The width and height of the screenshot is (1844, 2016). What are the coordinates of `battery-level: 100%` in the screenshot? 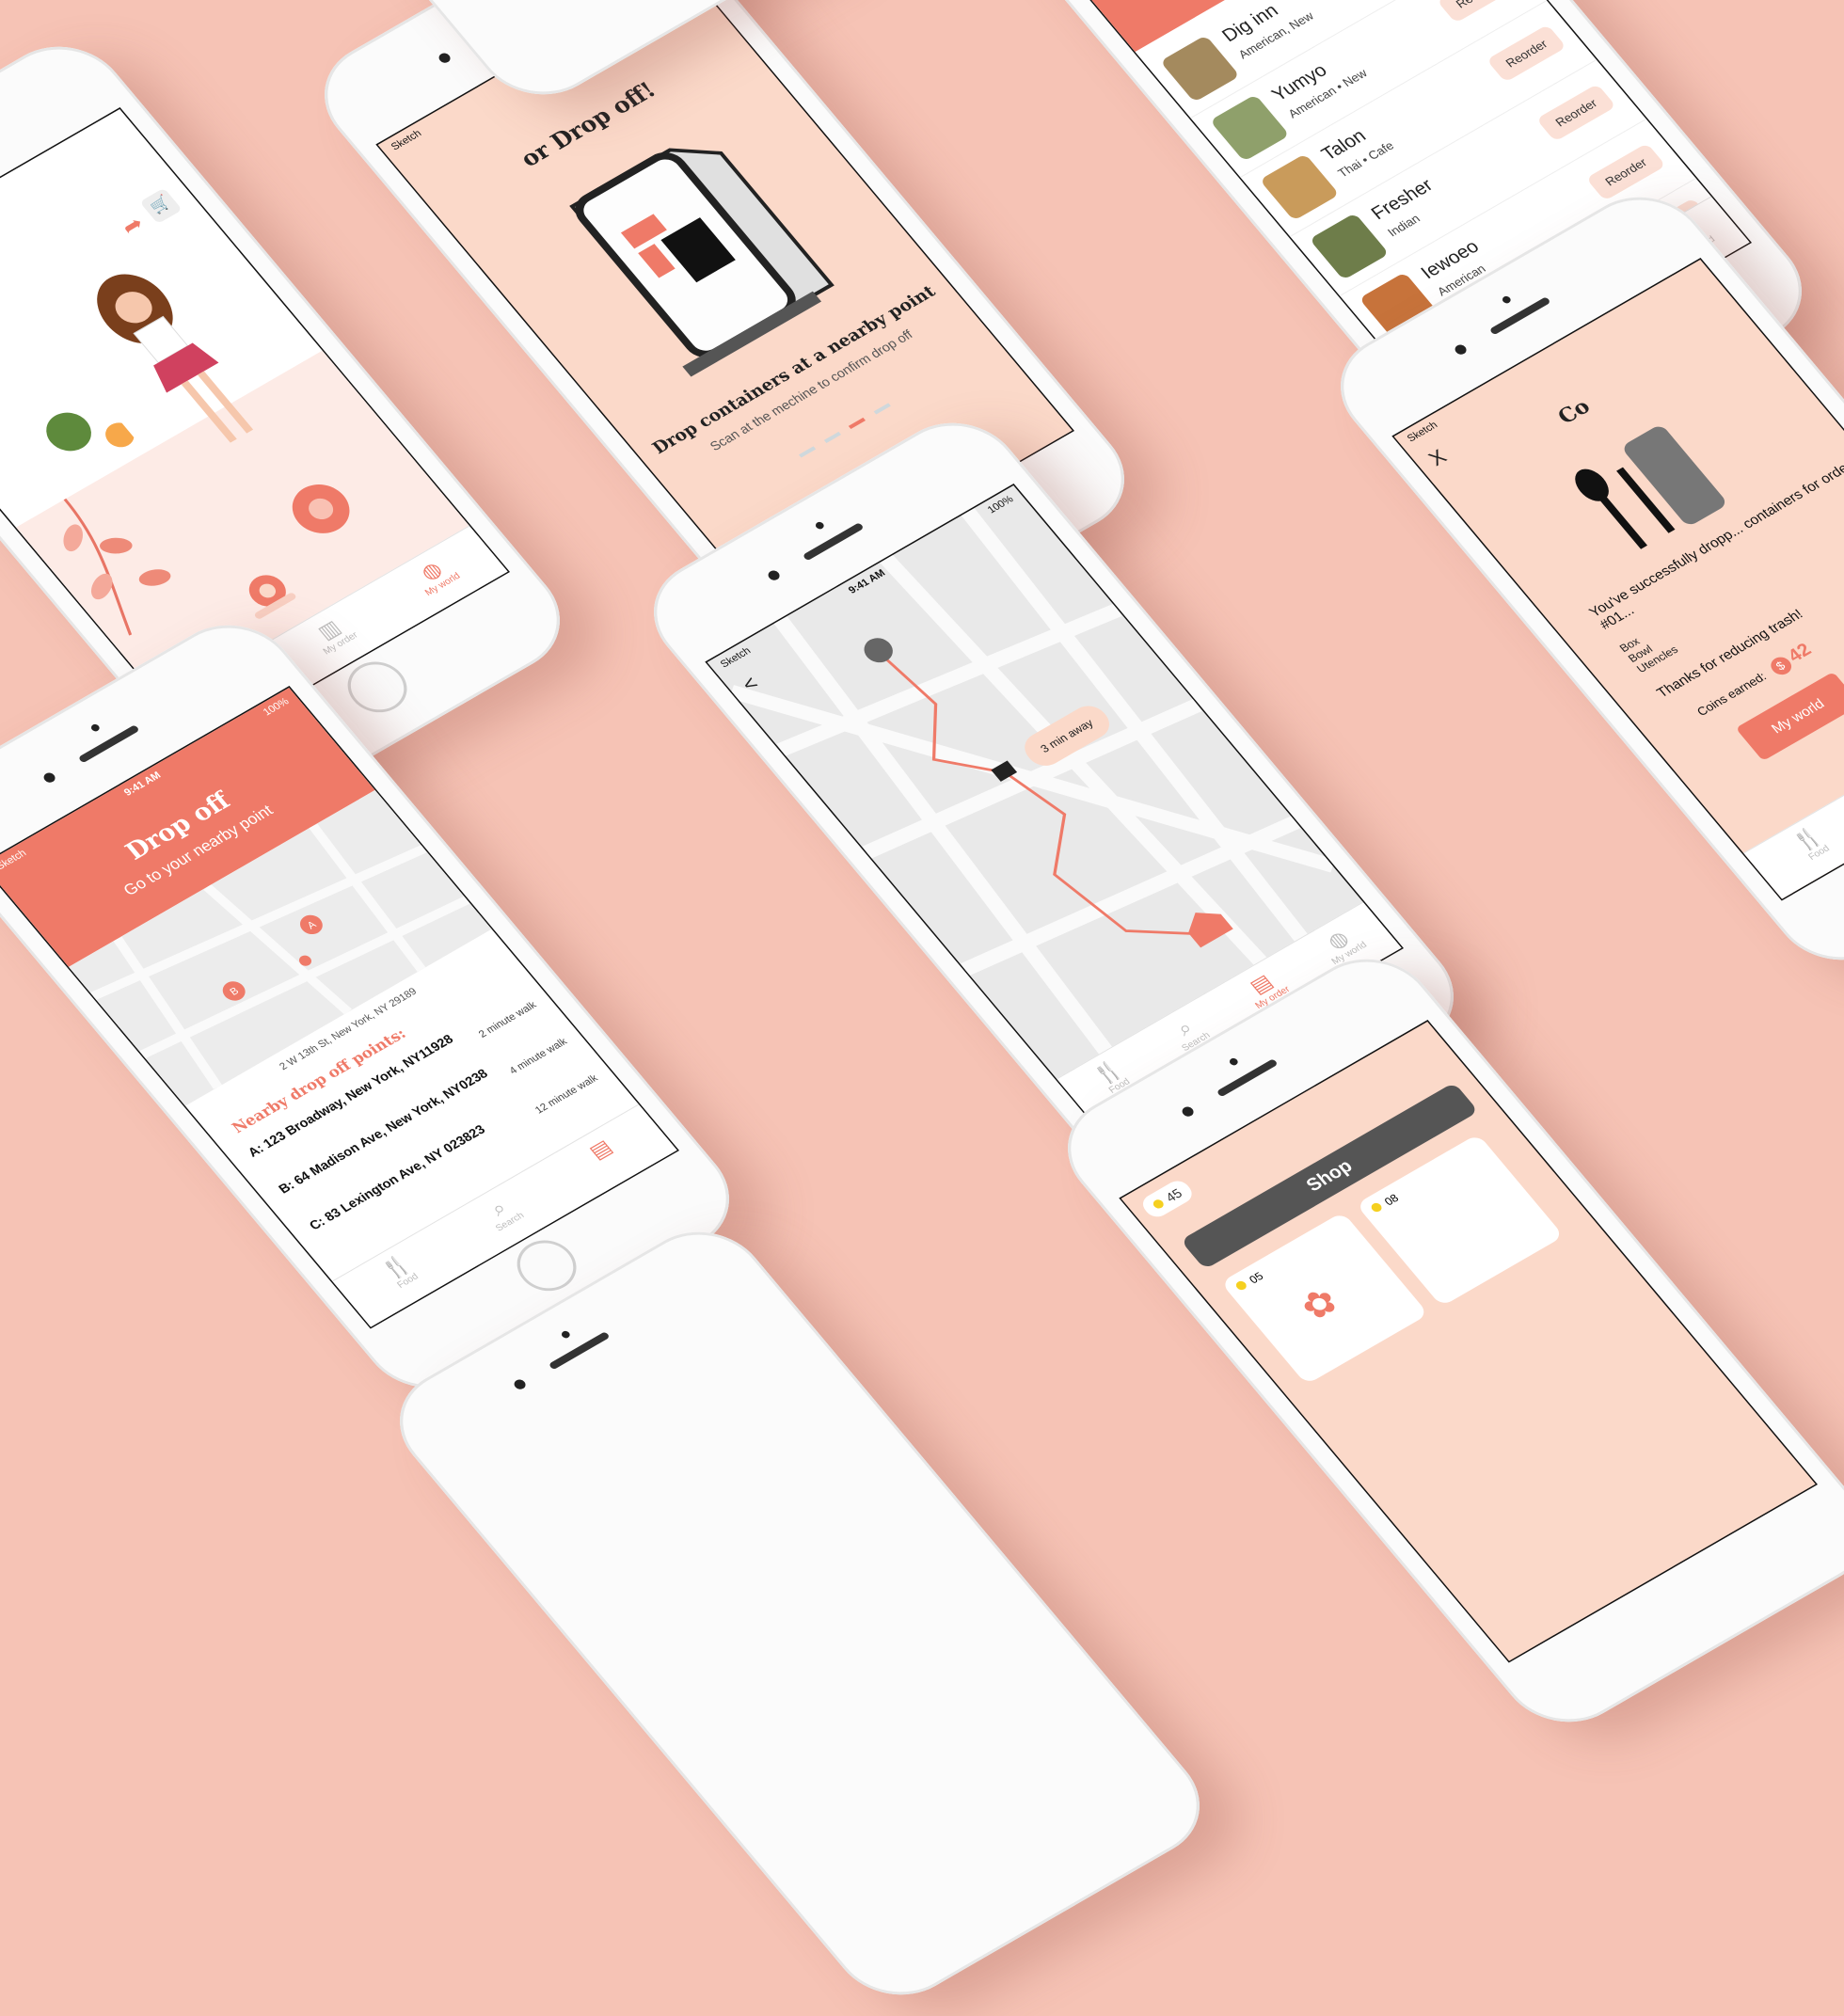 It's located at (276, 707).